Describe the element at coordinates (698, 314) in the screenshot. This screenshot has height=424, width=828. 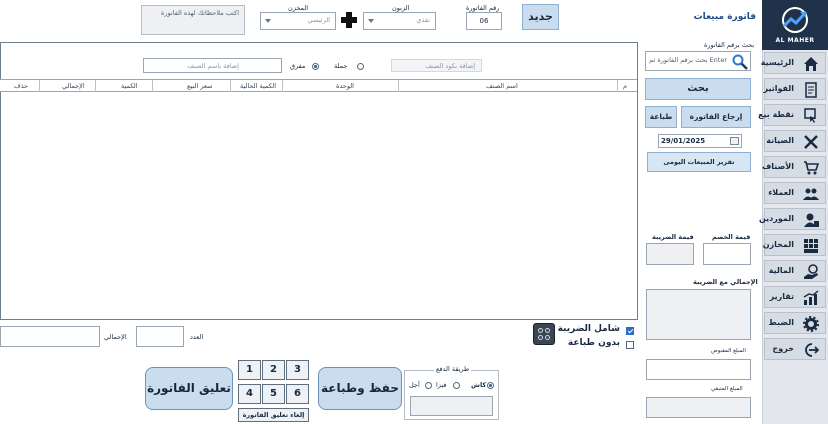
I see `total-with-tax-field` at that location.